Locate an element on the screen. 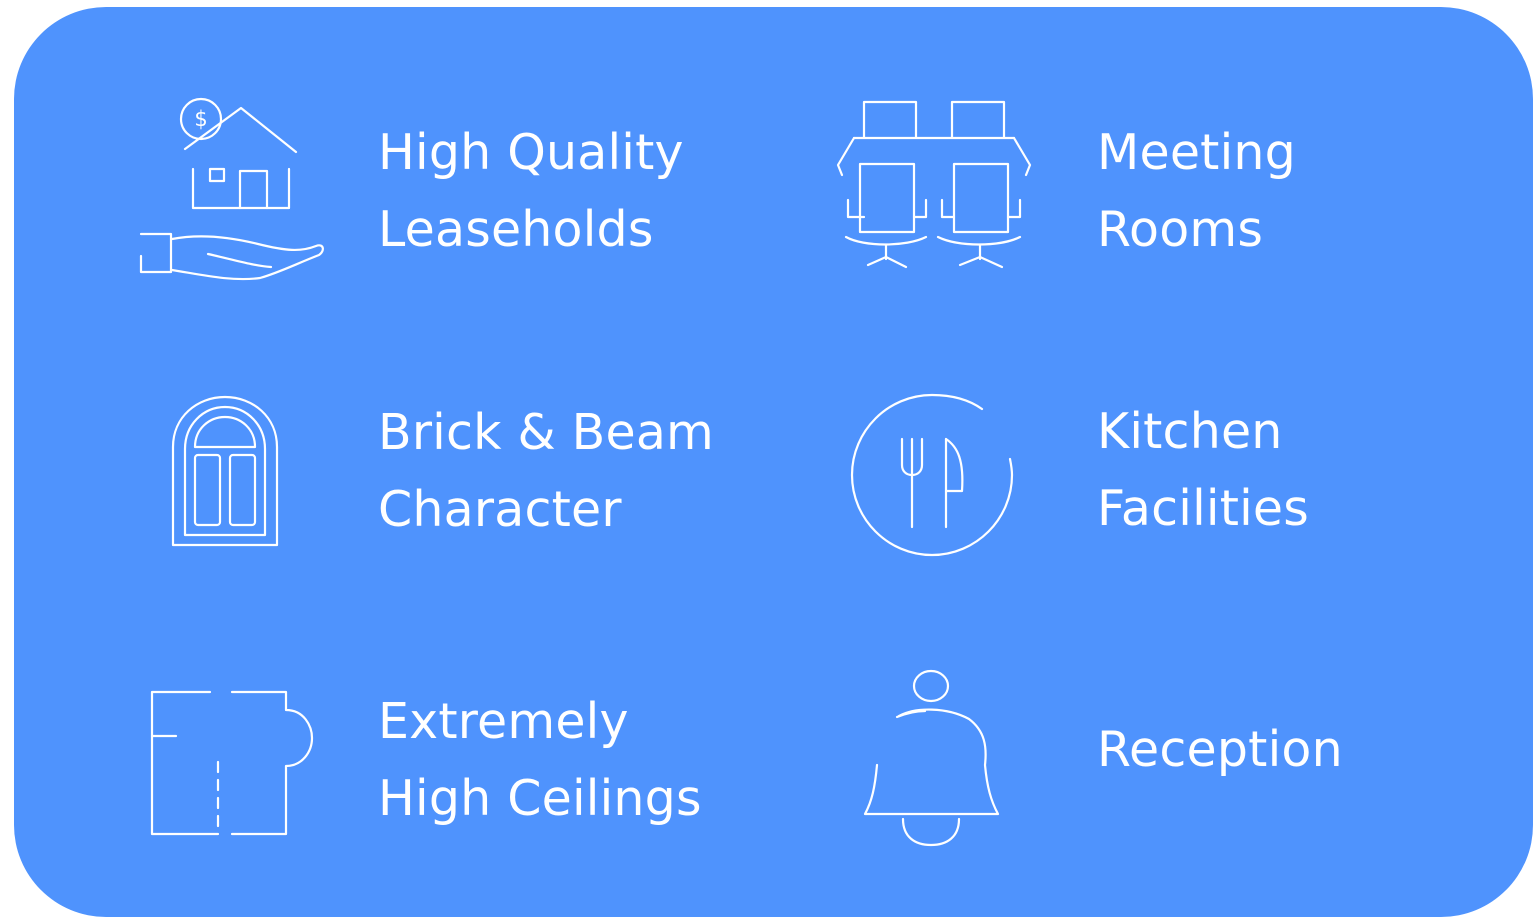  feature-label-line-1: Brick & Beam is located at coordinates (546, 432).